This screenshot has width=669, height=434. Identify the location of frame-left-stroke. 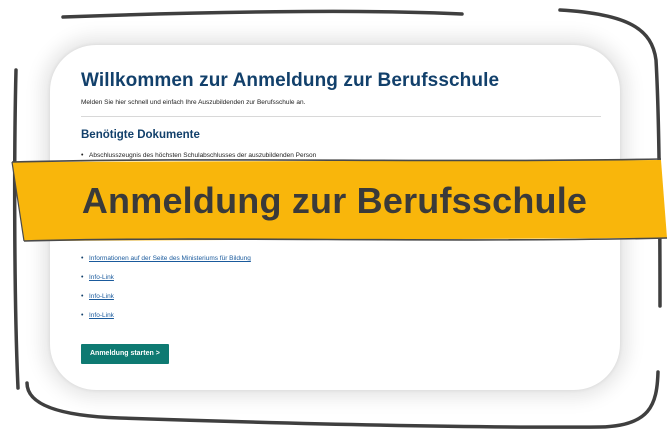
(16, 229).